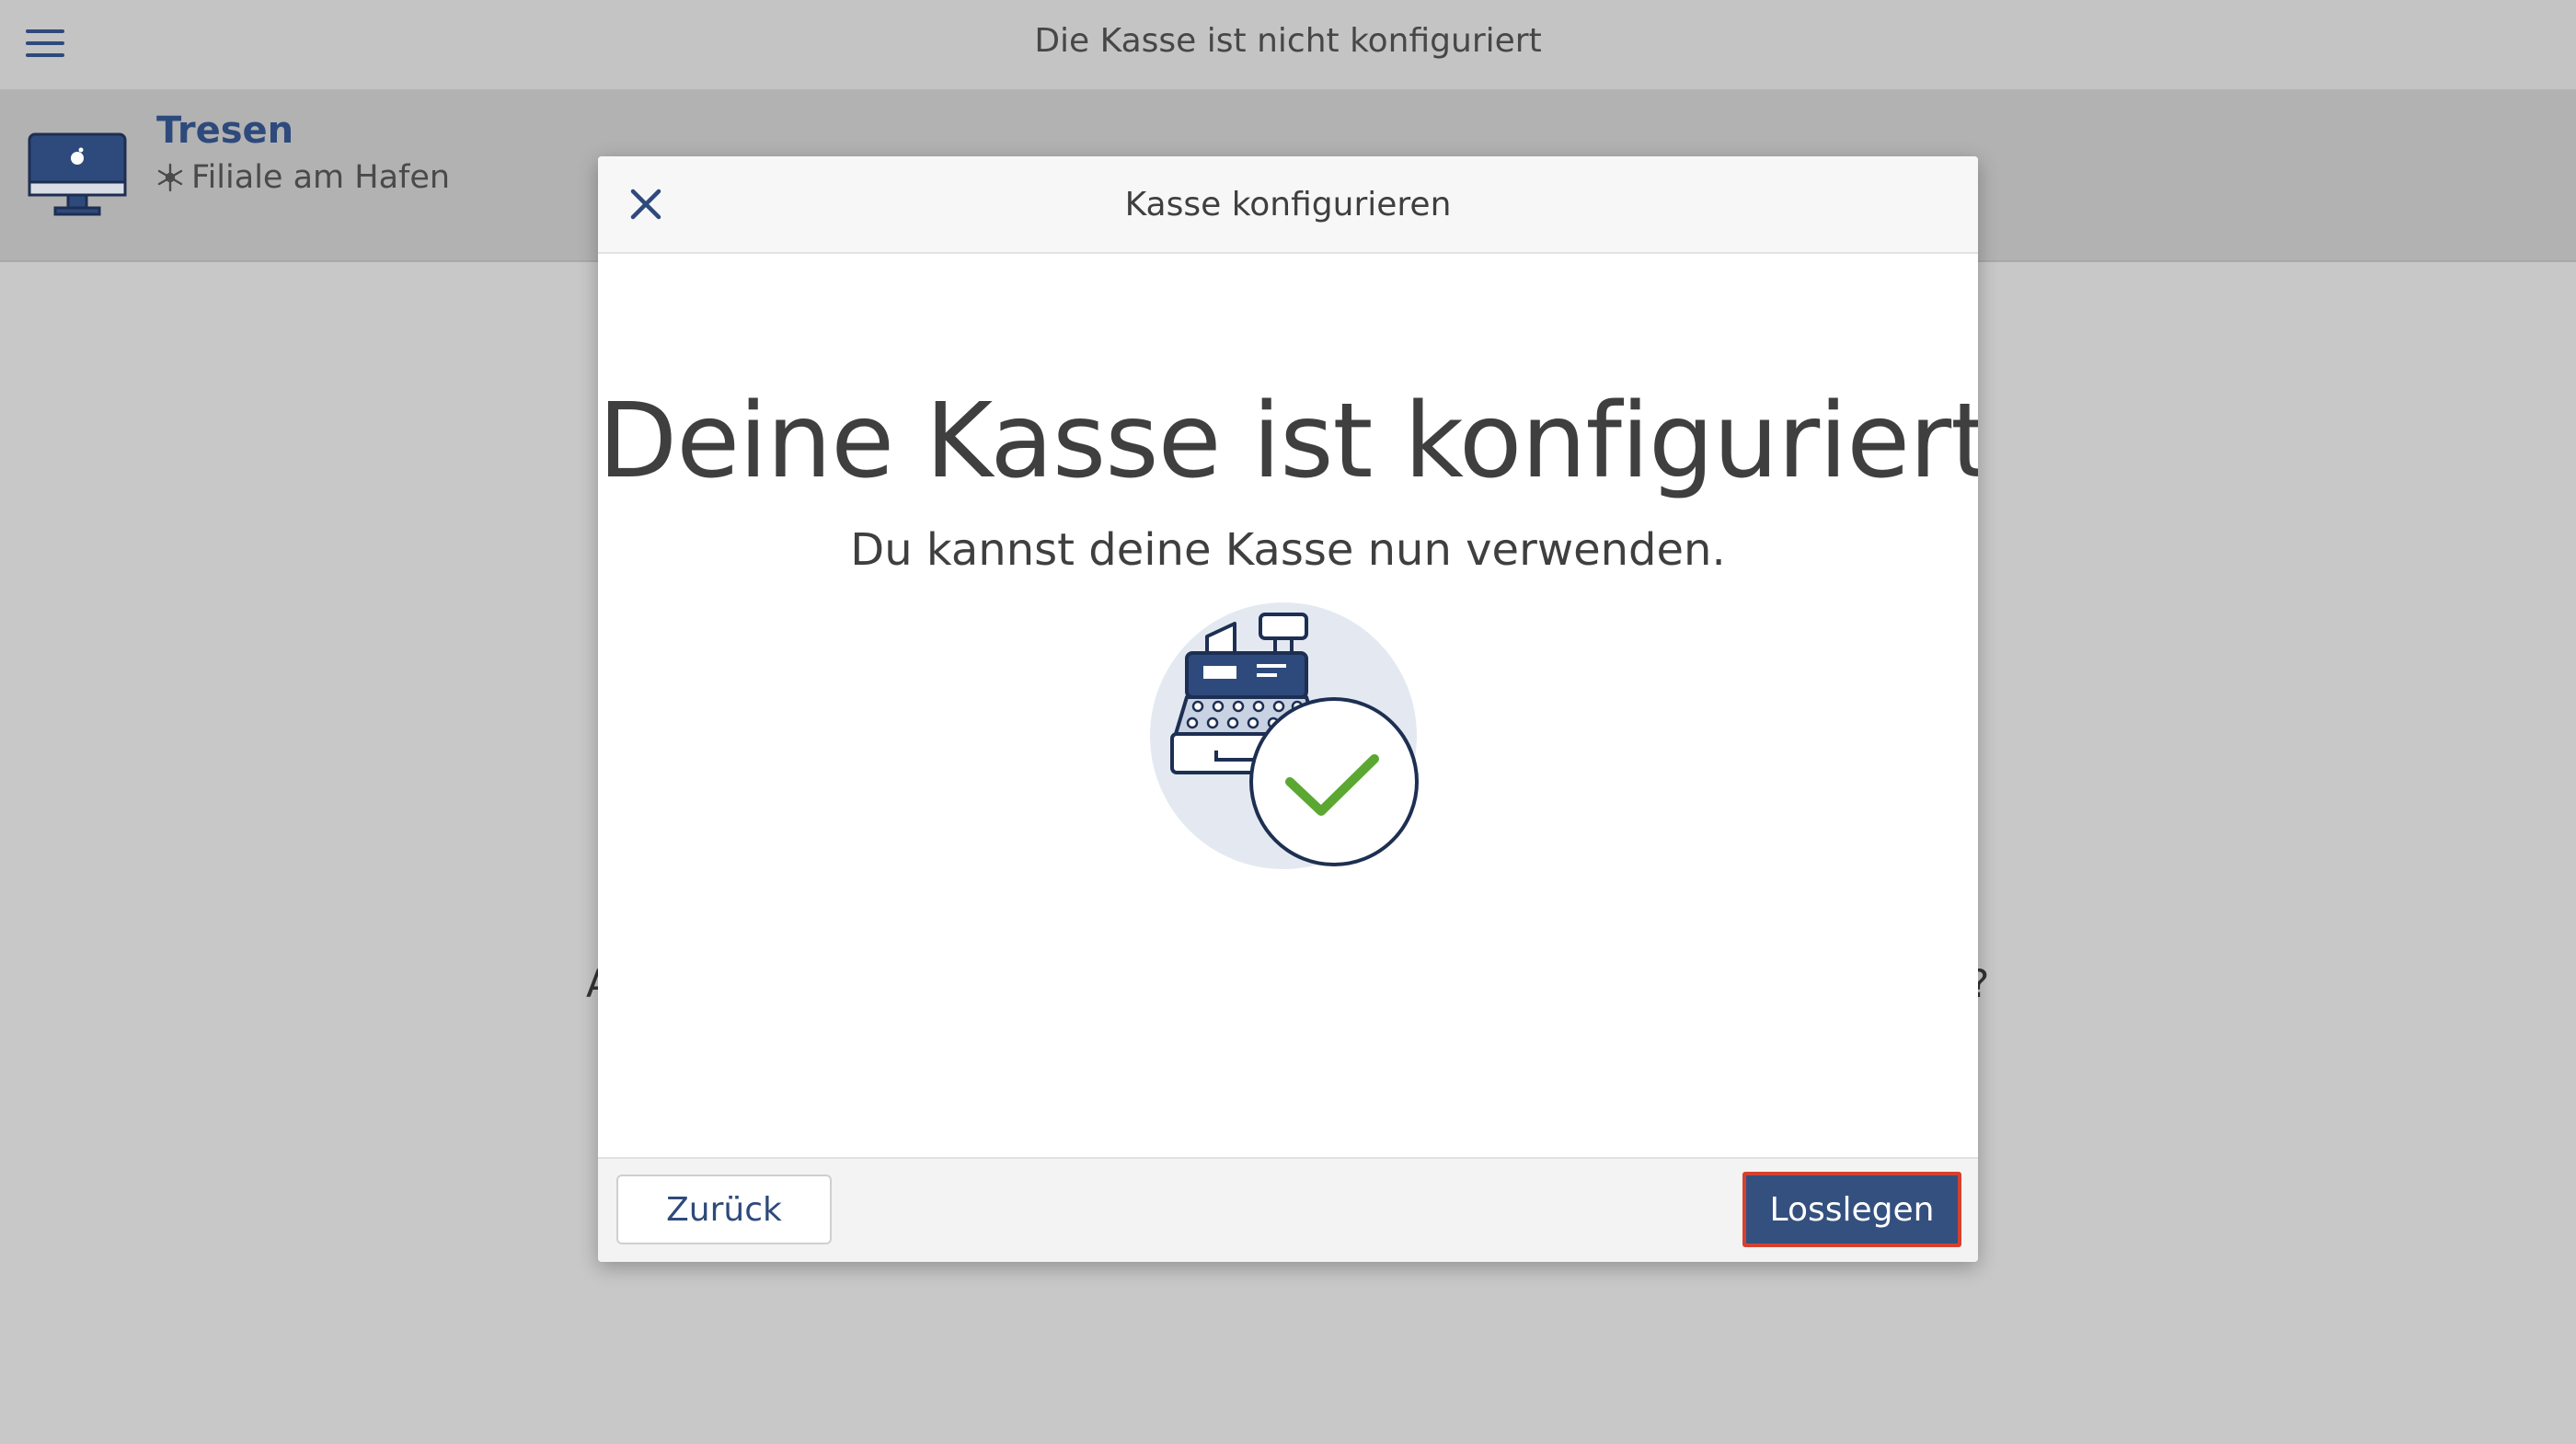 The width and height of the screenshot is (2576, 1444). What do you see at coordinates (1288, 41) in the screenshot?
I see `app-title: Die Kasse ist nicht konfiguriert` at bounding box center [1288, 41].